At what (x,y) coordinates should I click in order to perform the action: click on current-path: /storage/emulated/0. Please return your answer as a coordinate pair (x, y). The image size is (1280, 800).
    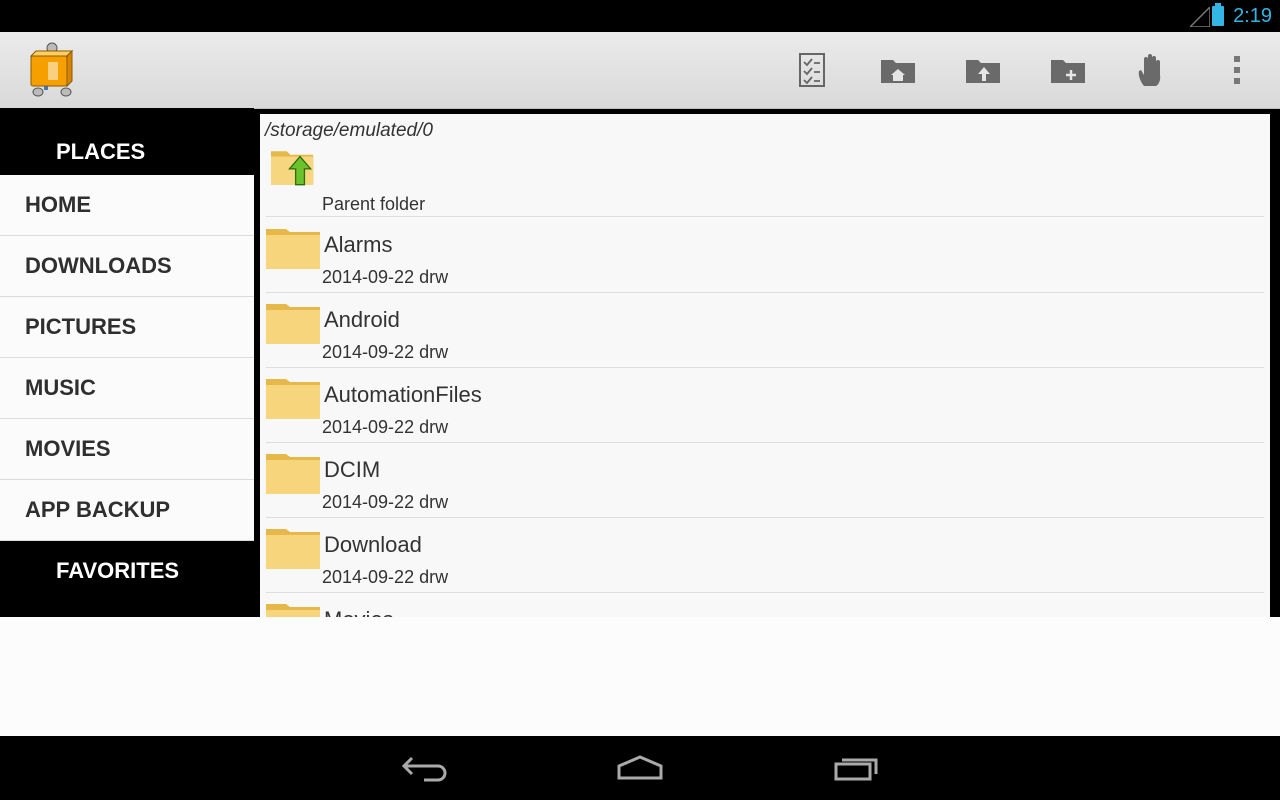
    Looking at the image, I should click on (349, 130).